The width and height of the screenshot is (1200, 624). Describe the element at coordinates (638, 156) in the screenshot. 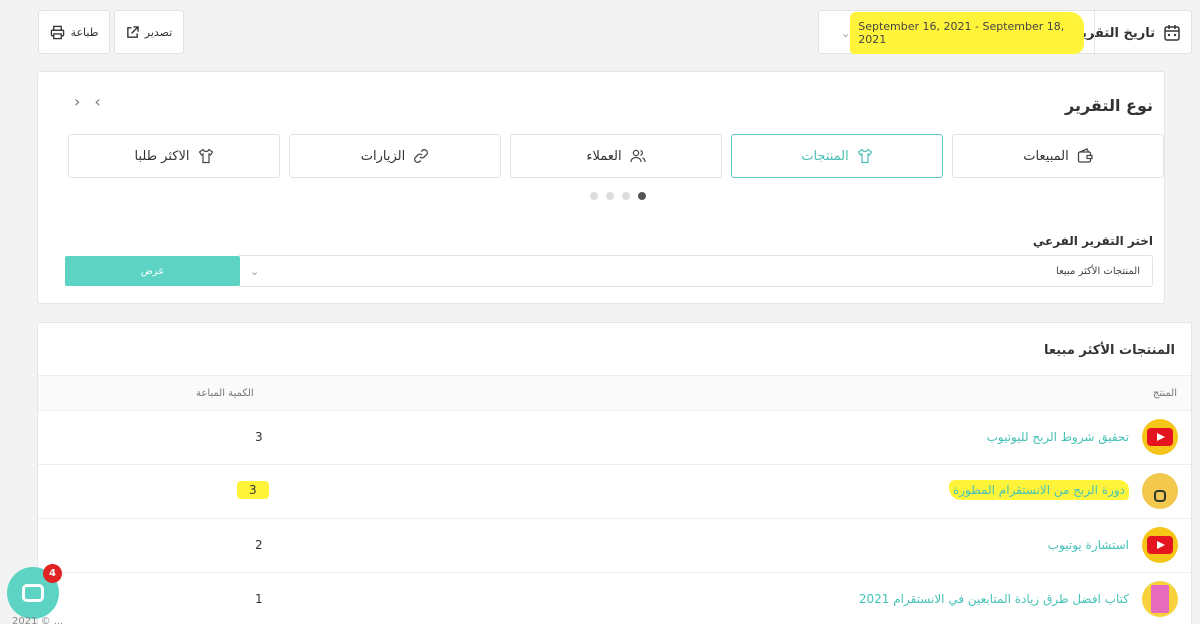

I see `users-icon` at that location.